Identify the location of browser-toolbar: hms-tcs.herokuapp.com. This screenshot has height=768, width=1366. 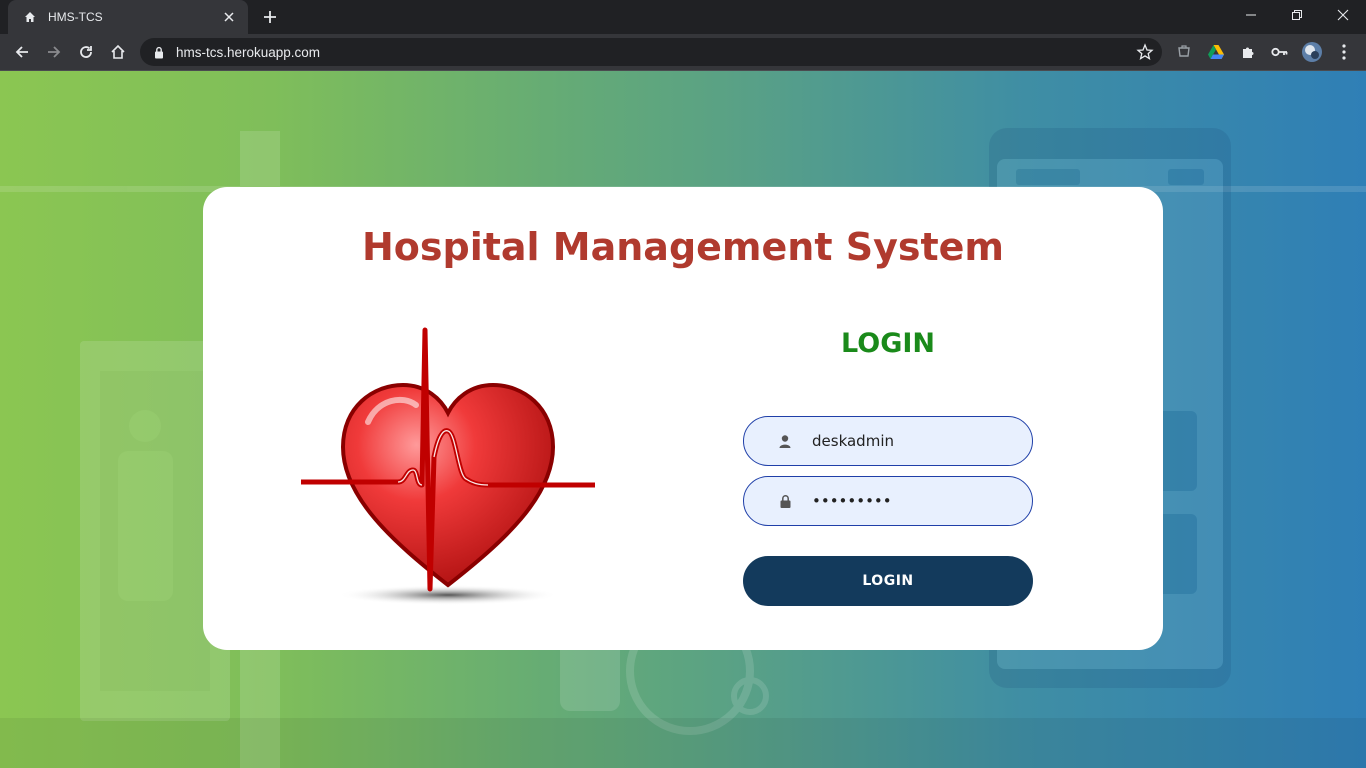
(683, 52).